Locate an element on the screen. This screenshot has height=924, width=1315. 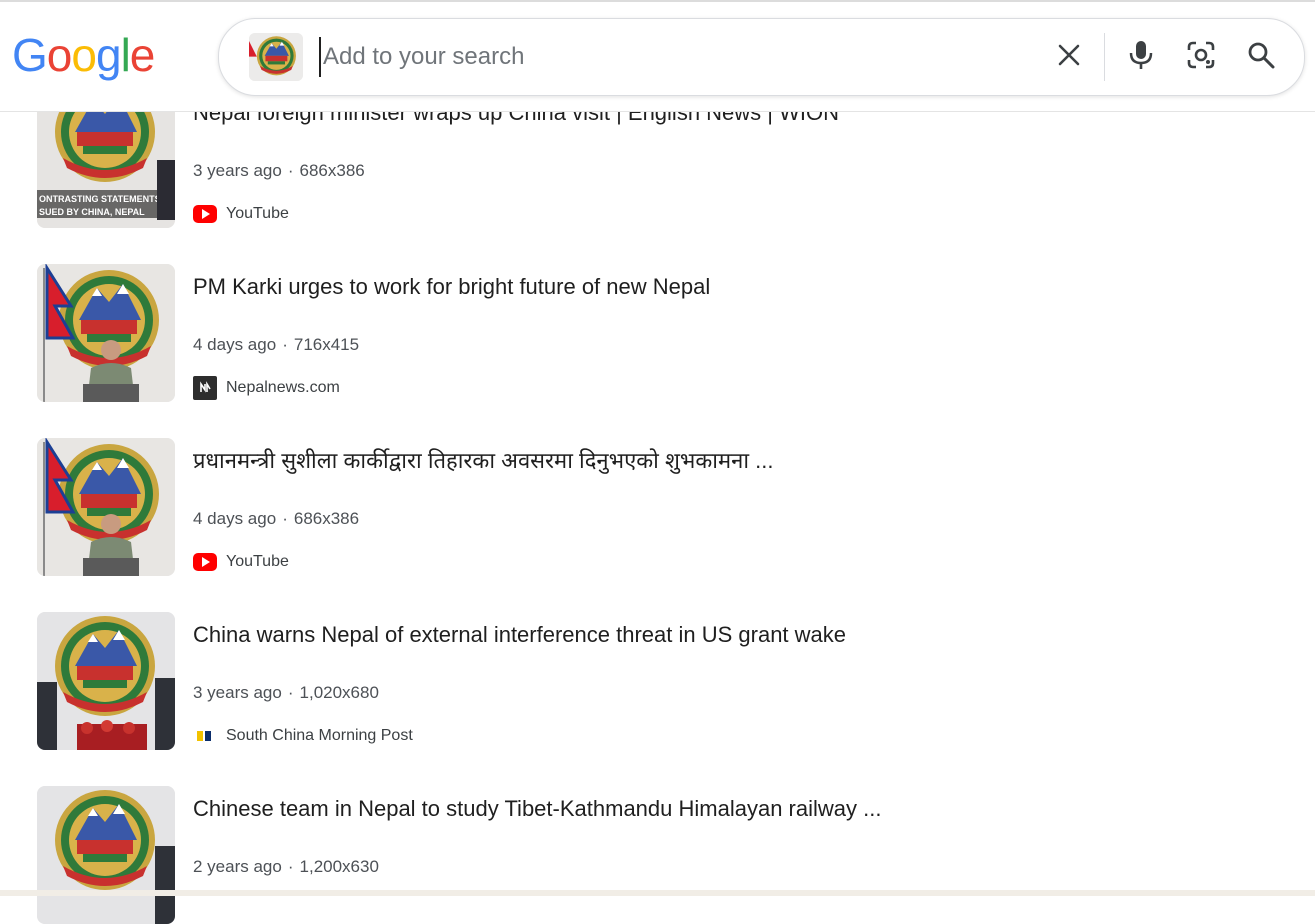
logo-letter: l is located at coordinates (125, 55).